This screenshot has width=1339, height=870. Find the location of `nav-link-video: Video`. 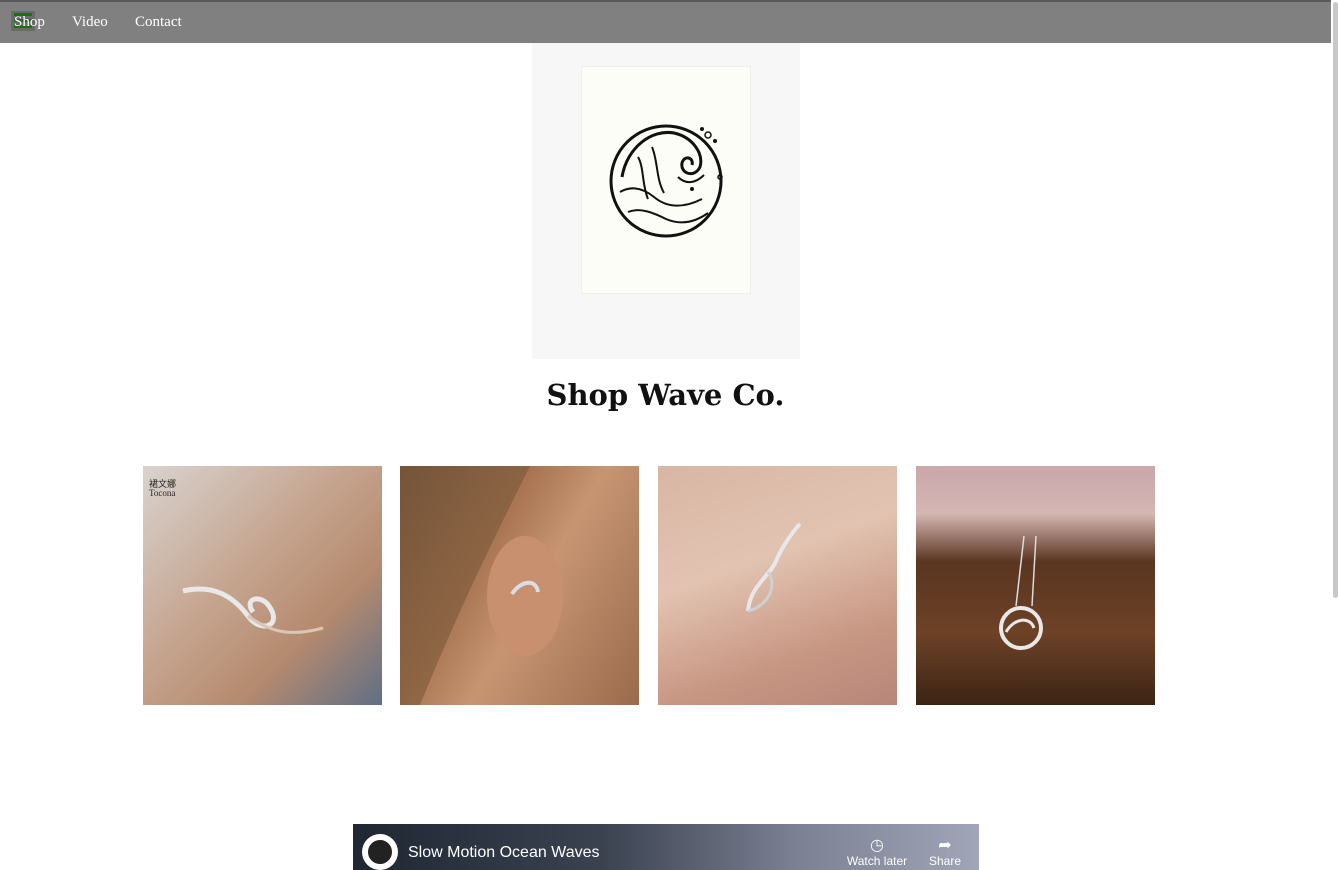

nav-link-video: Video is located at coordinates (90, 22).